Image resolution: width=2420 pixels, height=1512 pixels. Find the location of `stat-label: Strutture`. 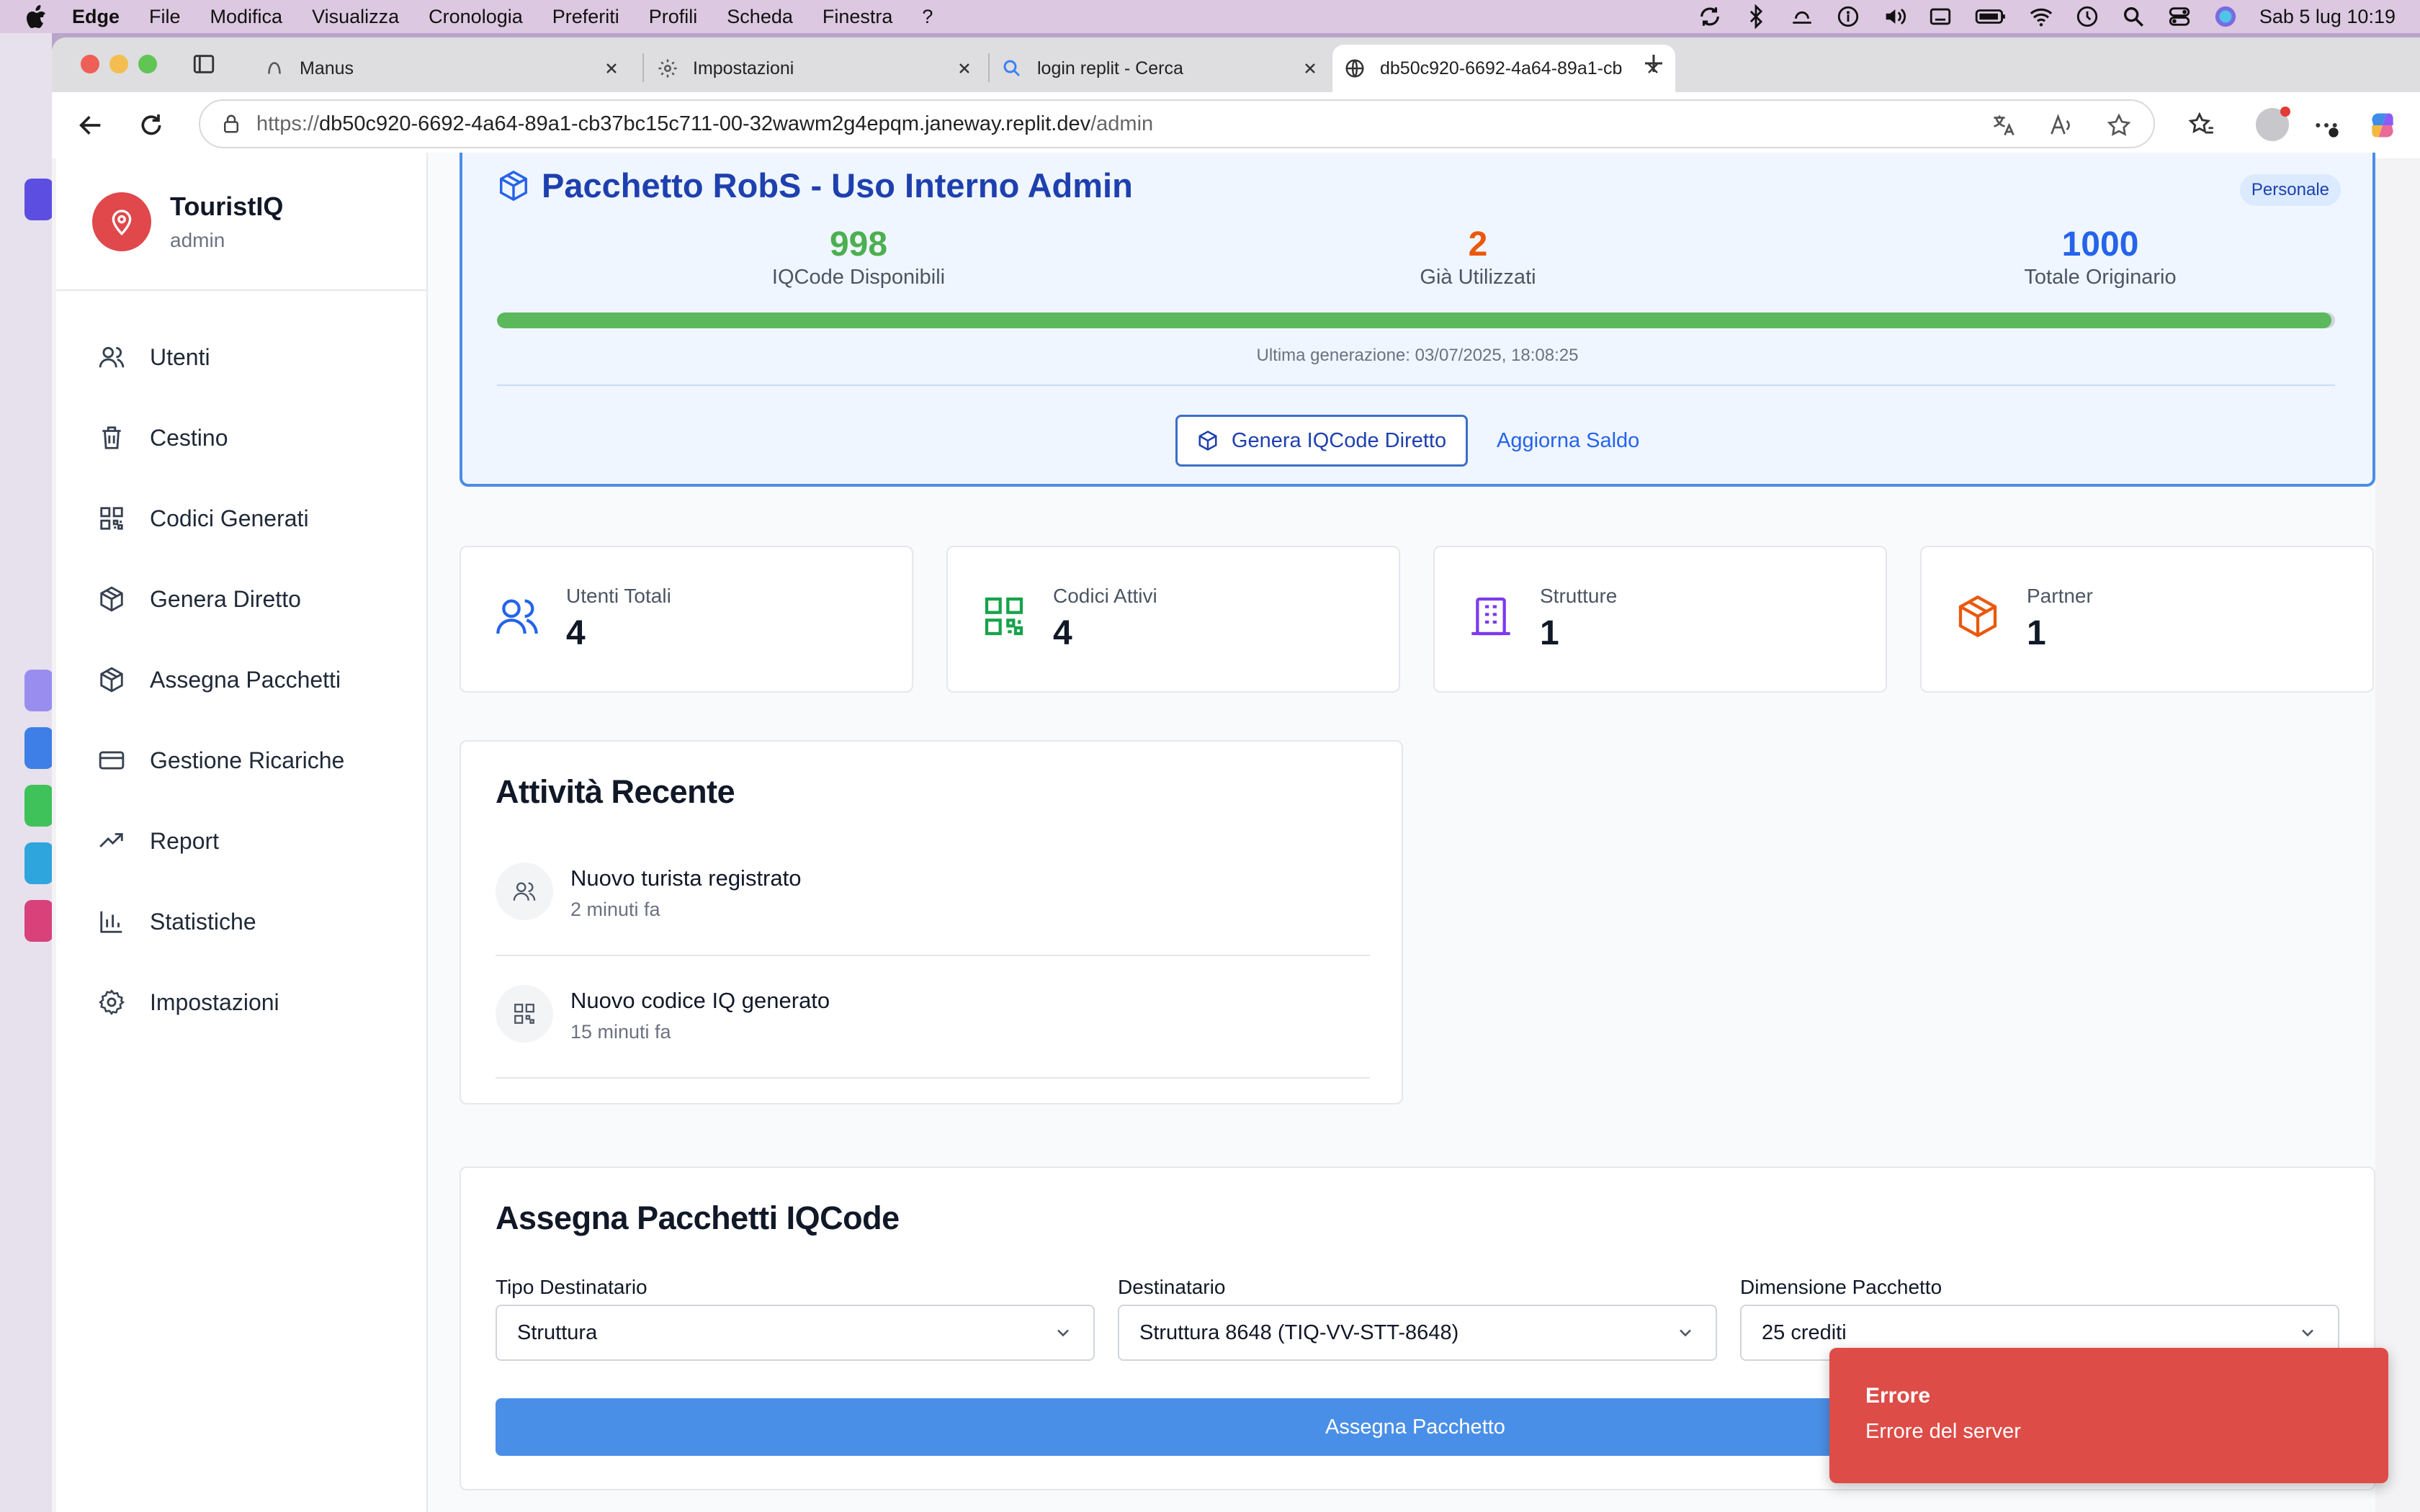

stat-label: Strutture is located at coordinates (1579, 596).